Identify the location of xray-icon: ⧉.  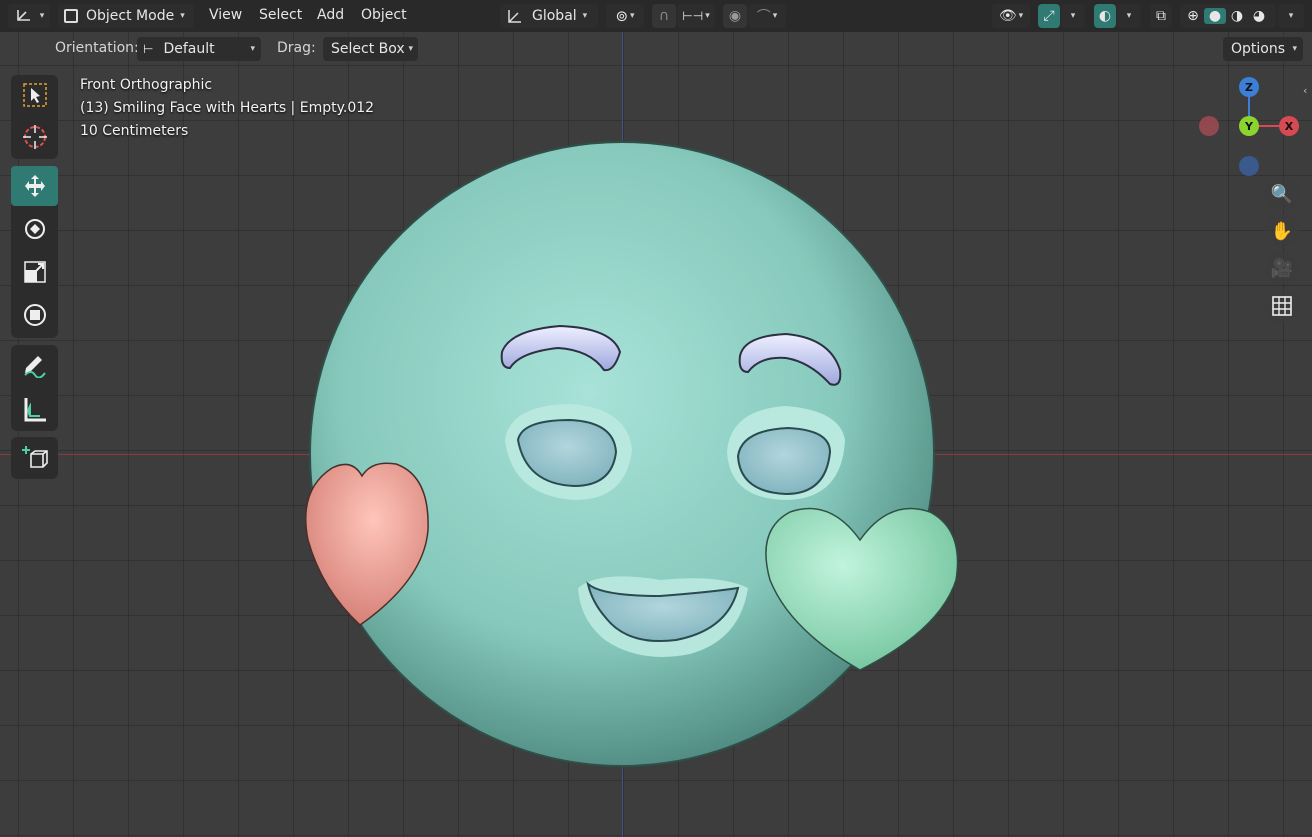
(1161, 16).